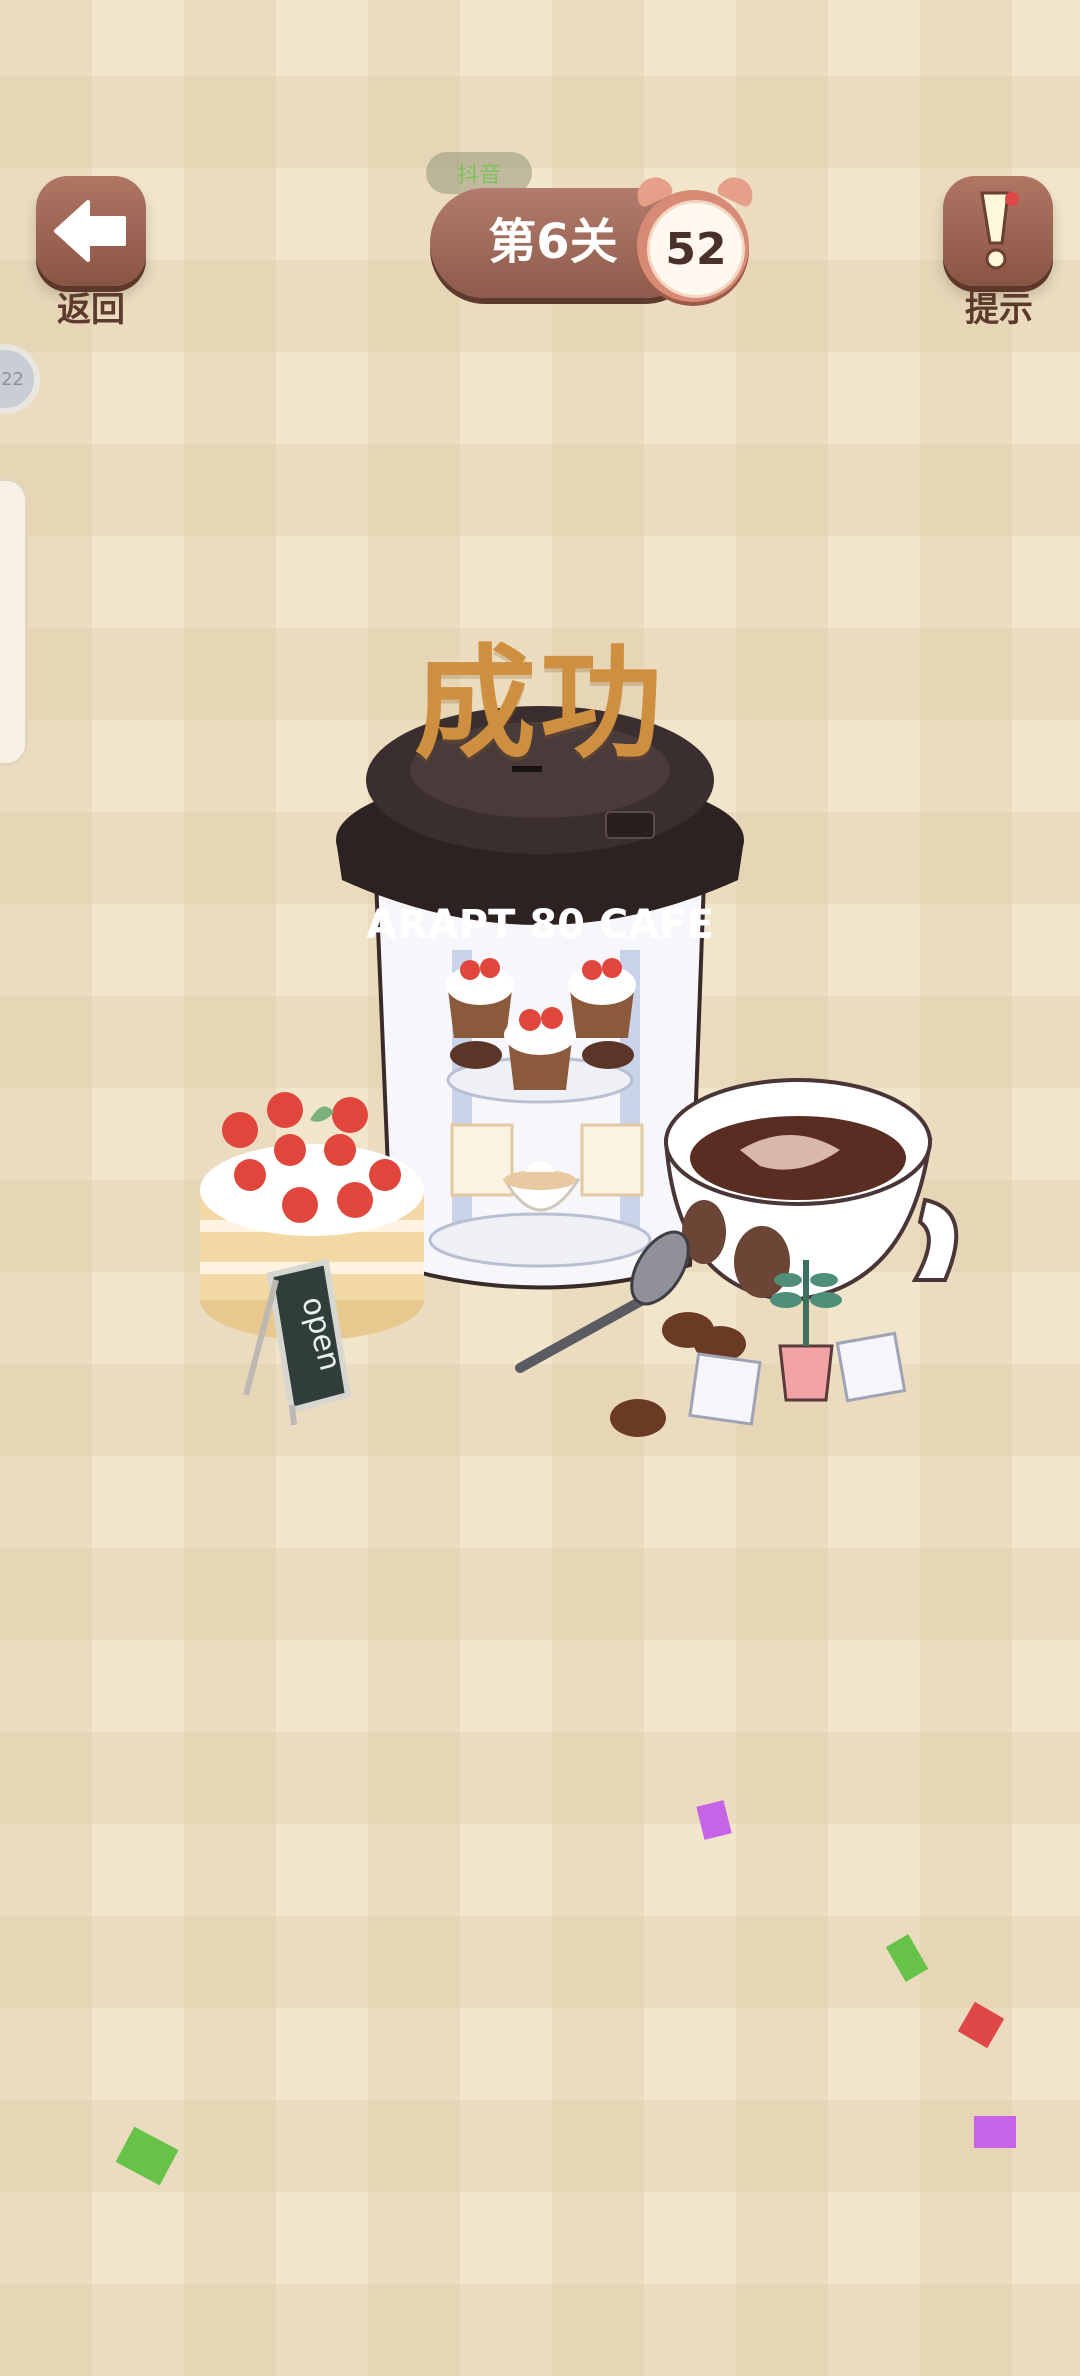 Image resolution: width=1080 pixels, height=2376 pixels. I want to click on cup-band-text: ARAPT 80 CAFE, so click(540, 925).